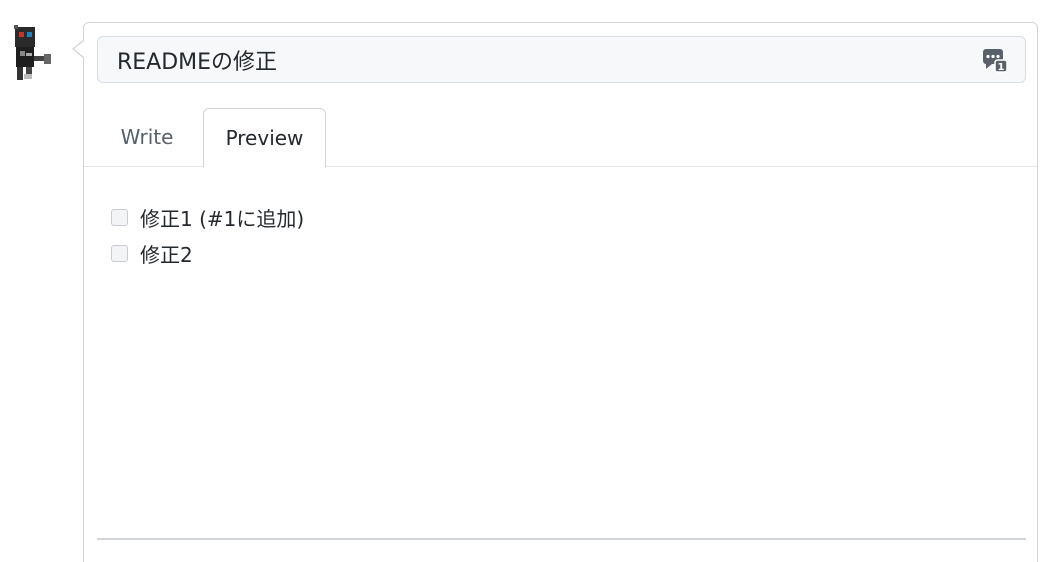  What do you see at coordinates (1001, 67) in the screenshot?
I see `svg-text: 1` at bounding box center [1001, 67].